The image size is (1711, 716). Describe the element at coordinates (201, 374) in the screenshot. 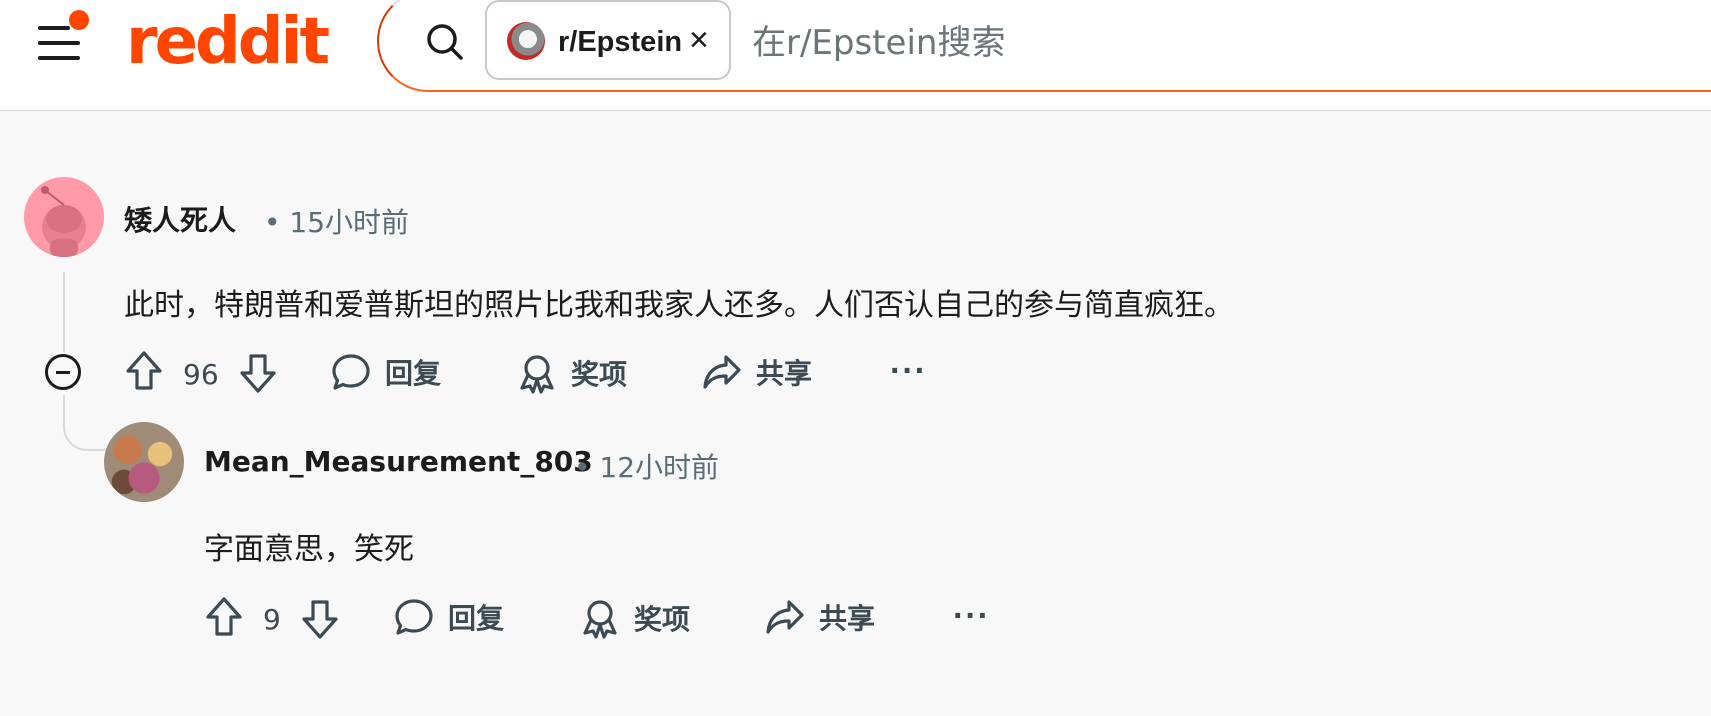

I see `vote-count: 96` at that location.